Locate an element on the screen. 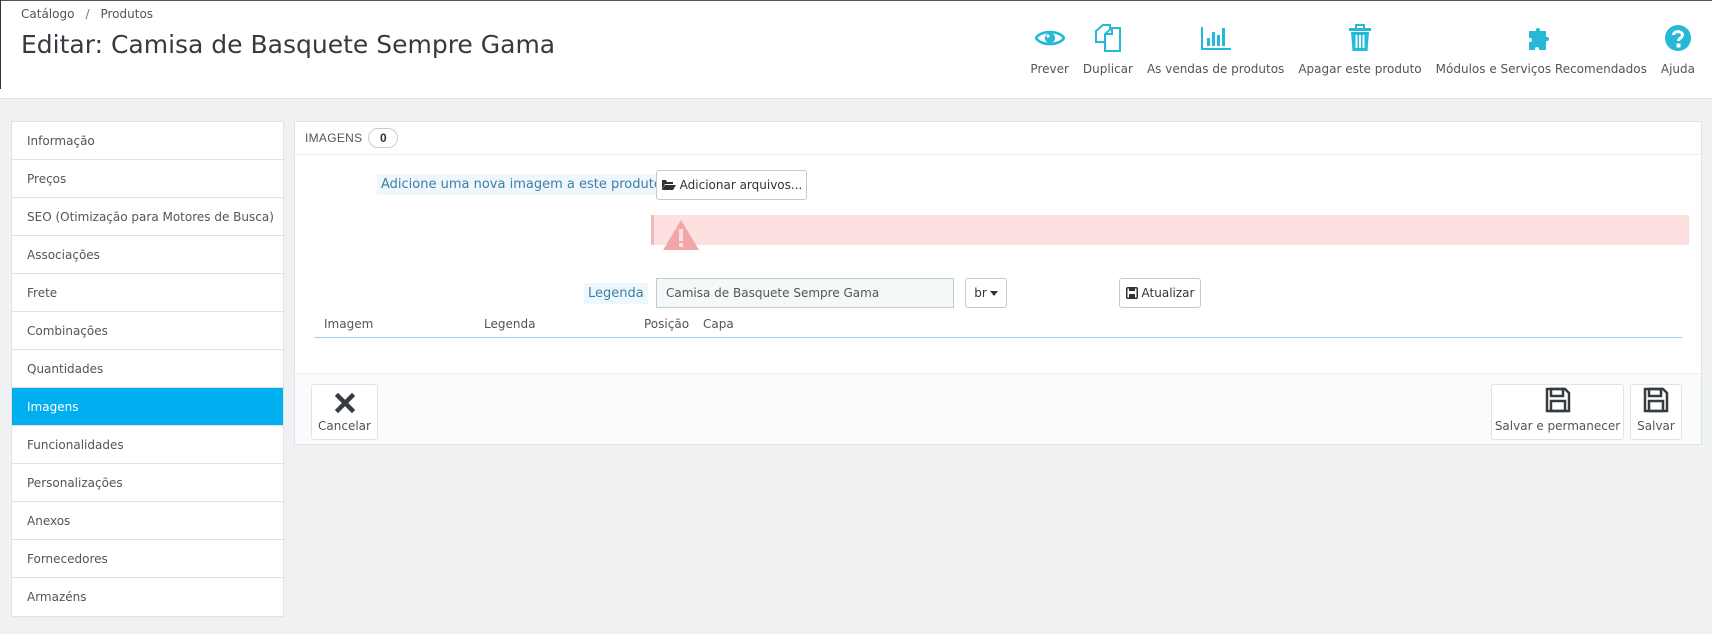  copy-icon is located at coordinates (1108, 38).